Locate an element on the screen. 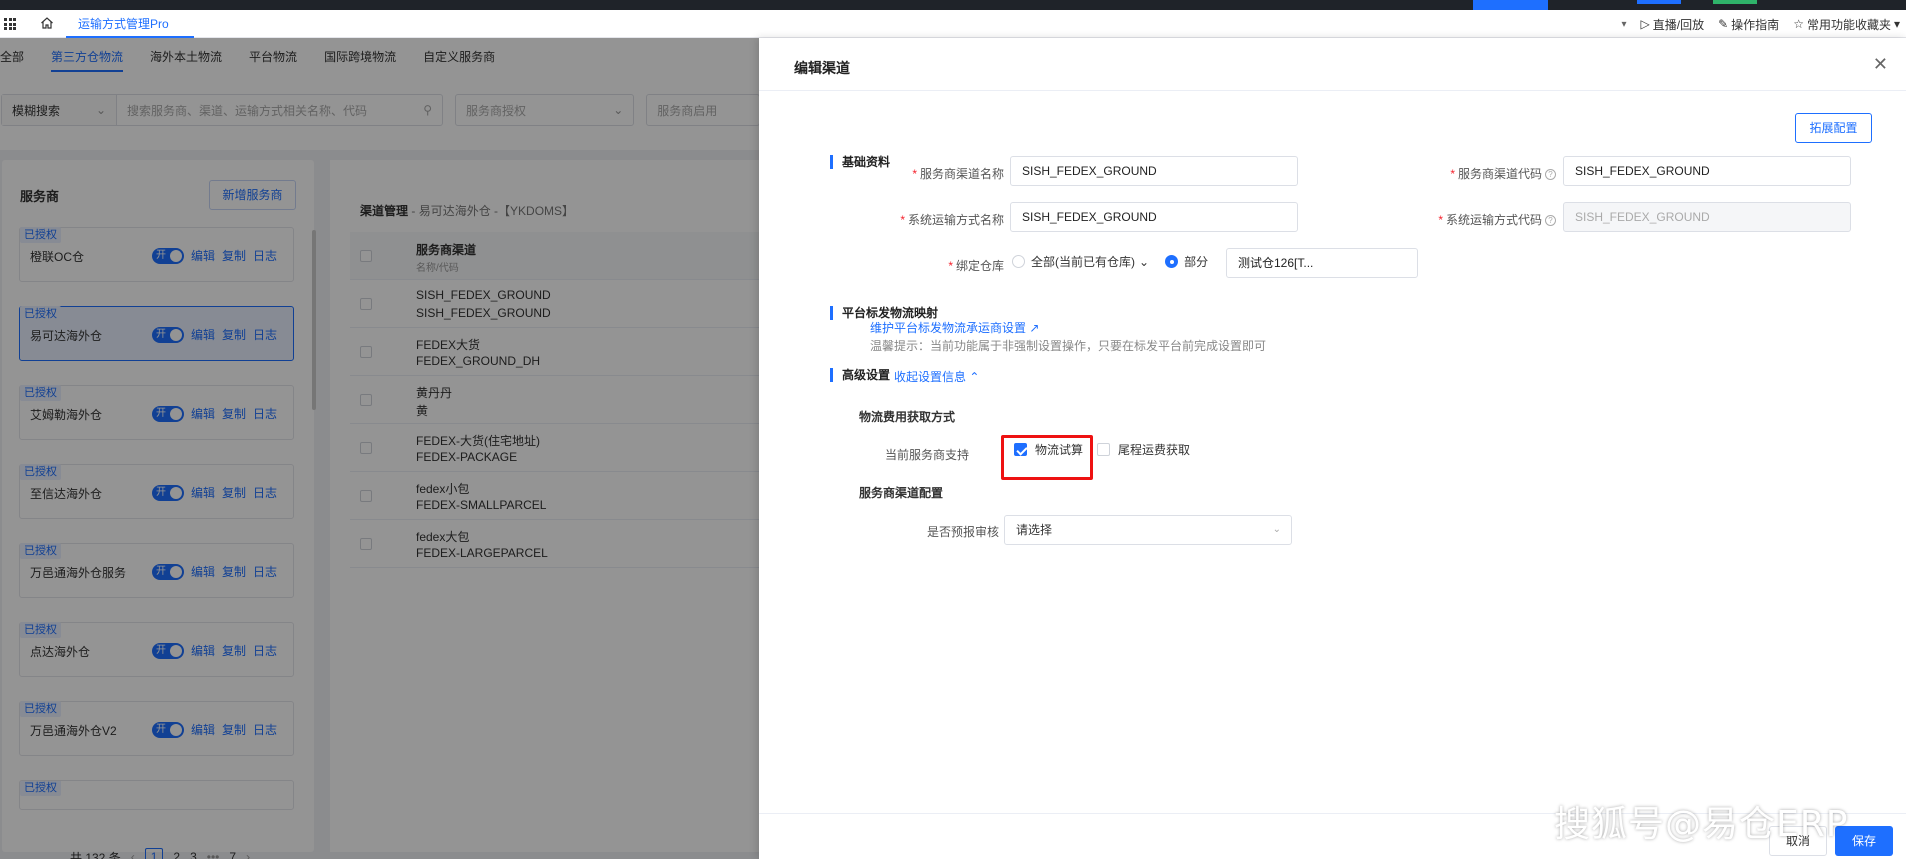 This screenshot has width=1906, height=859. play-icon: ▷ is located at coordinates (1645, 24).